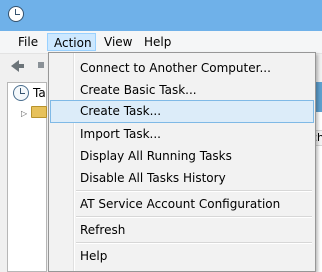  I want to click on menu-action: Action, so click(71, 42).